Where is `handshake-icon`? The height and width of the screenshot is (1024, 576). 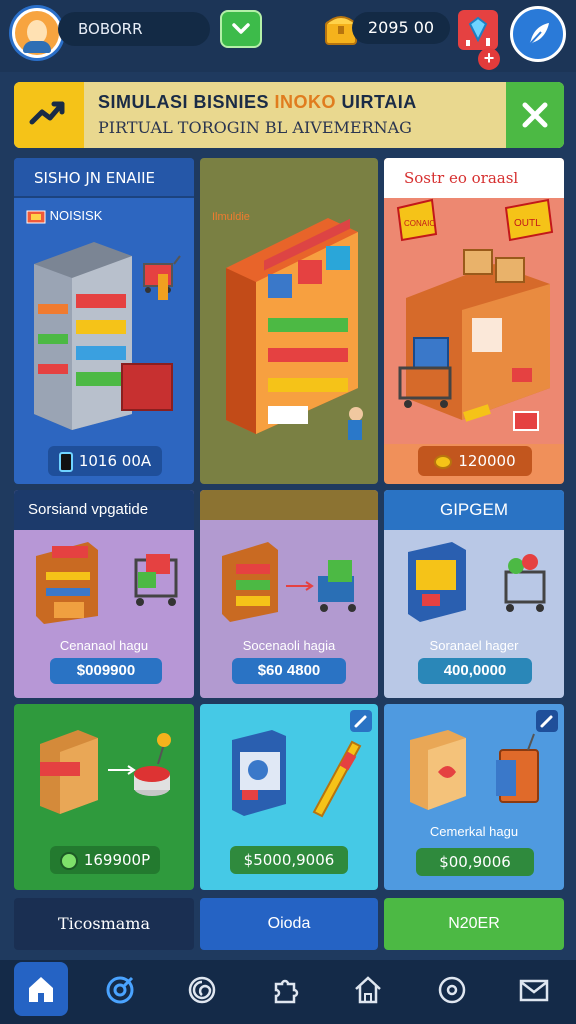 handshake-icon is located at coordinates (47, 113).